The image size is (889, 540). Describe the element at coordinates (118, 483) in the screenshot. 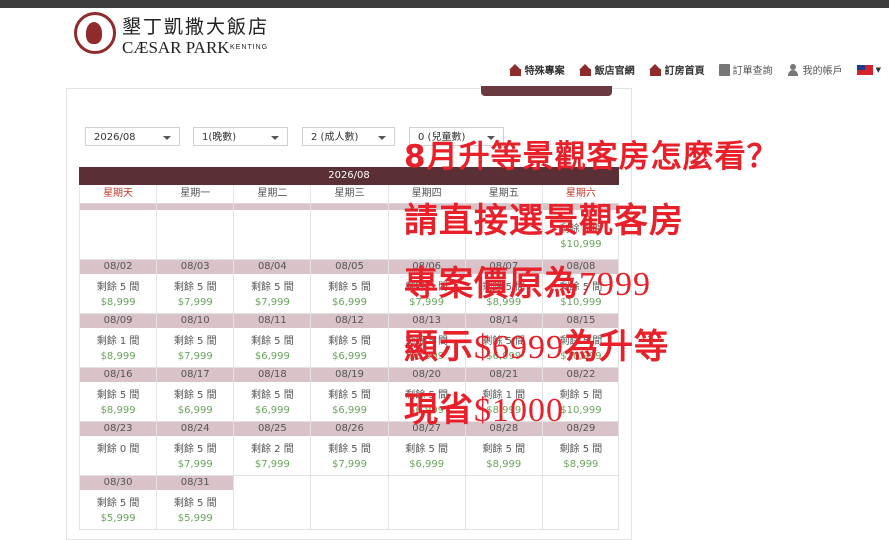

I see `day-date: 08/30` at that location.